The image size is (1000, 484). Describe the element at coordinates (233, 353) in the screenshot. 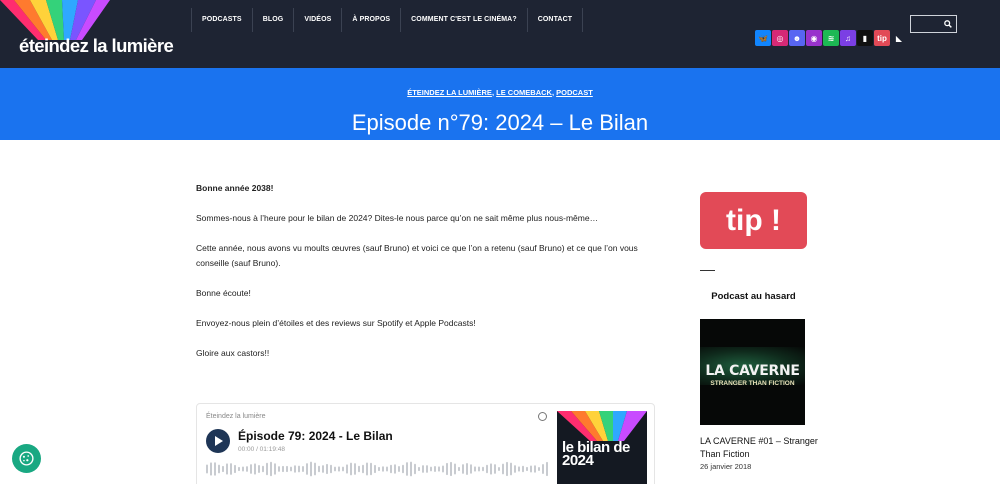

I see `article-paragraph: Gloire aux castors!!` at that location.